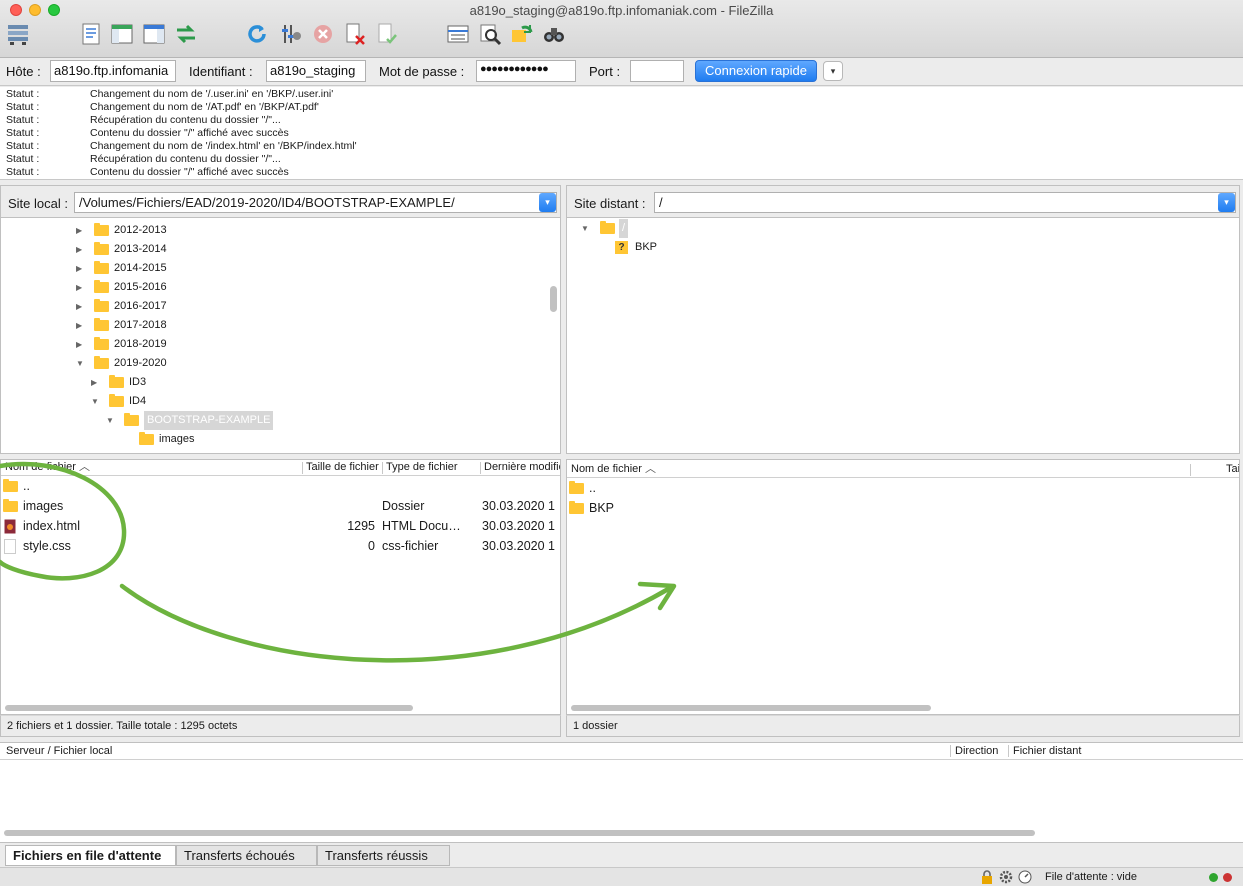 This screenshot has width=1243, height=886. Describe the element at coordinates (903, 336) in the screenshot. I see `remote-tree: ▼ / ? BKP` at that location.